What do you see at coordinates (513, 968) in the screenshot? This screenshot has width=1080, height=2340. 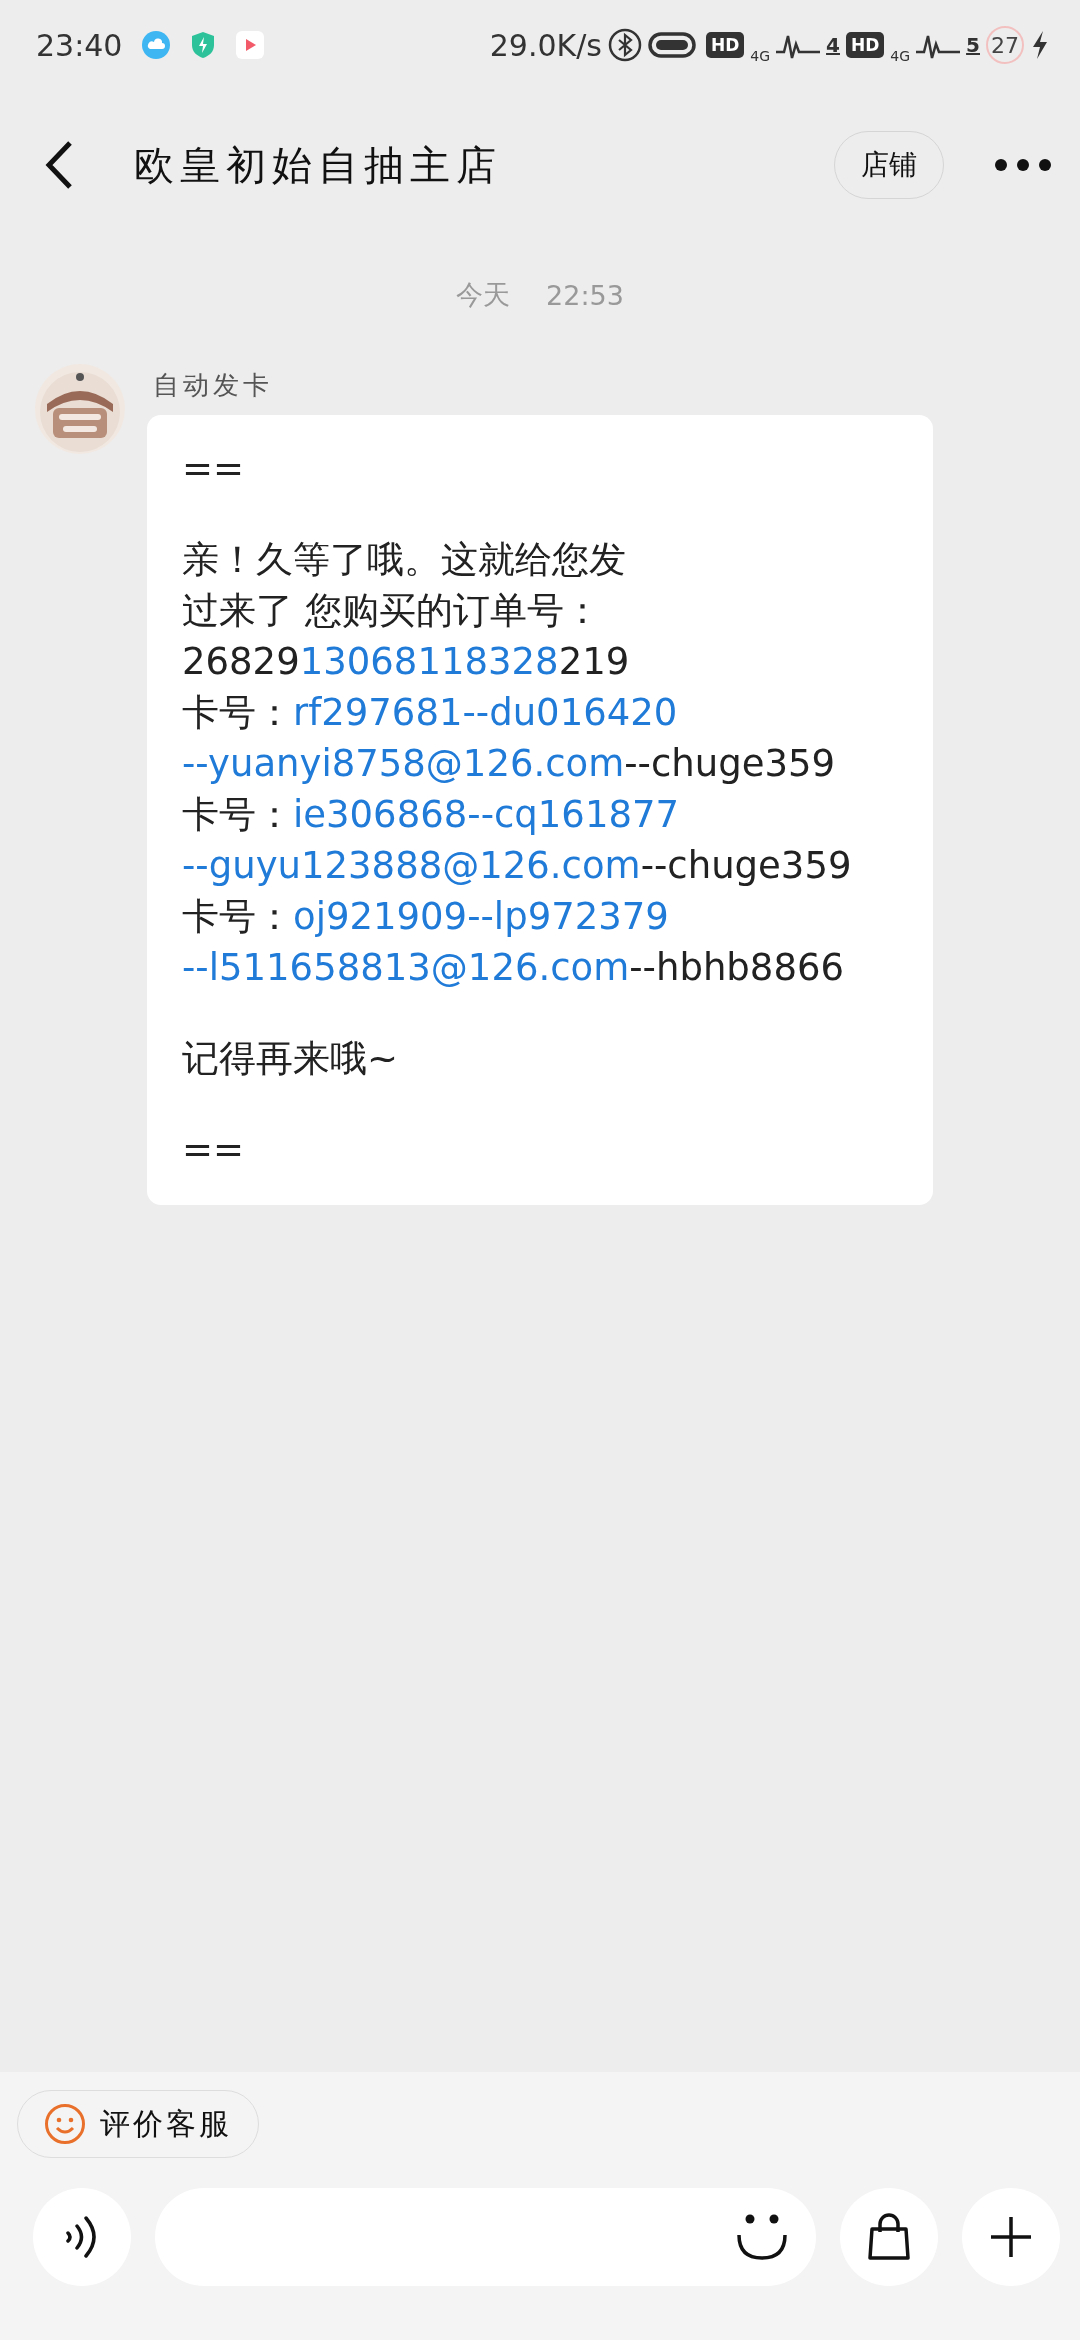 I see `message-line: --l511658813@126.com--hbhb8866` at bounding box center [513, 968].